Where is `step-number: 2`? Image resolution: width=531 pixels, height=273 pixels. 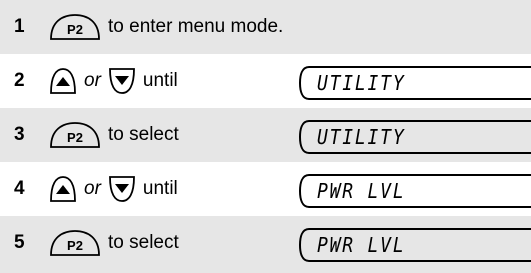
step-number: 2 is located at coordinates (19, 80).